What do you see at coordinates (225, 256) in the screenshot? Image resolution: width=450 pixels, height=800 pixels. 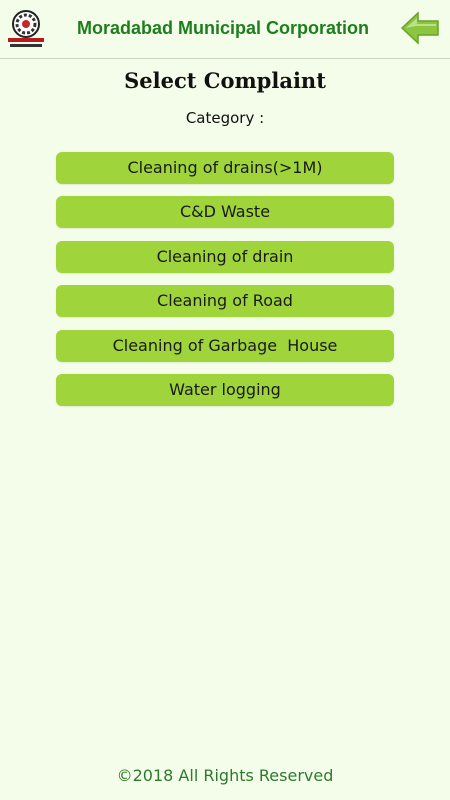 I see `complaint-cleaning-drain-button: Cleaning of drain` at bounding box center [225, 256].